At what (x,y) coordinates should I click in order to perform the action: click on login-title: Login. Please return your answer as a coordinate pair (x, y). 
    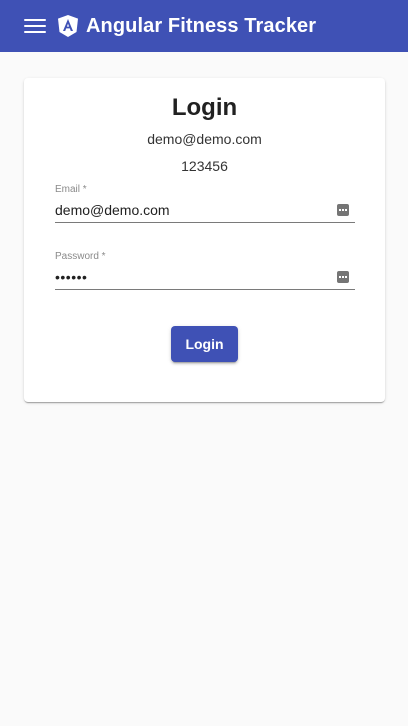
    Looking at the image, I should click on (204, 107).